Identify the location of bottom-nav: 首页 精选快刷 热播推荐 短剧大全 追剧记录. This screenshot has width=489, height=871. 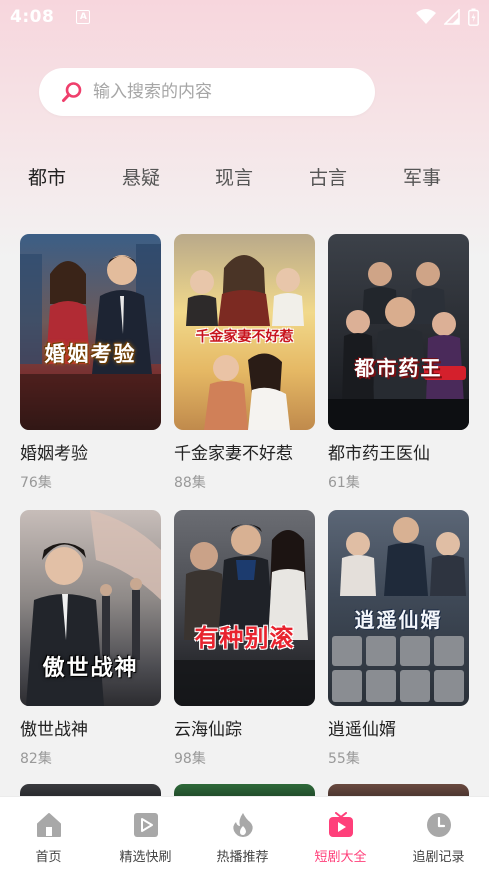
(244, 833).